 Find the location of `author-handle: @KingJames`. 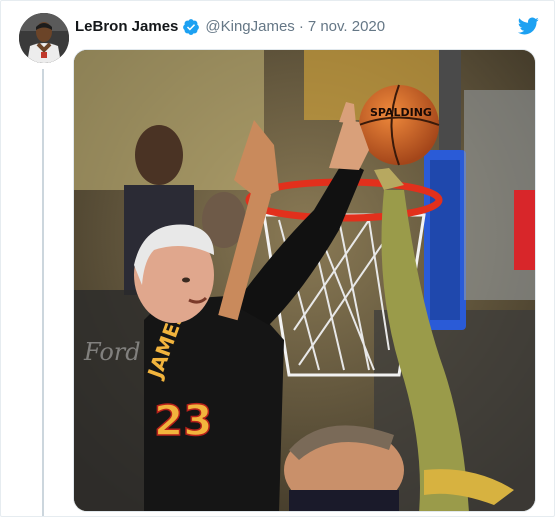

author-handle: @KingJames is located at coordinates (249, 27).